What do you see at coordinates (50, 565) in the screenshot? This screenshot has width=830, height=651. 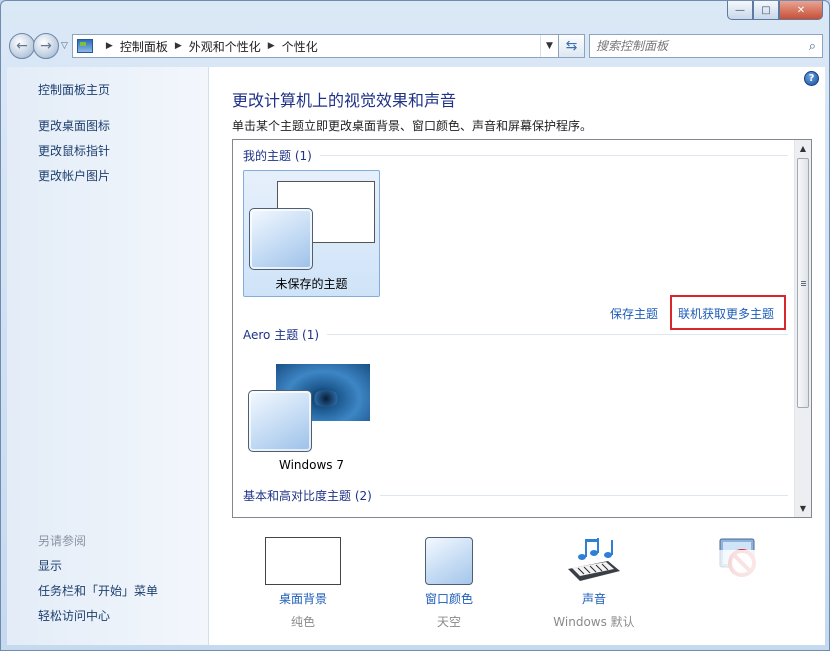 I see `sidebar-link-display: 显示` at bounding box center [50, 565].